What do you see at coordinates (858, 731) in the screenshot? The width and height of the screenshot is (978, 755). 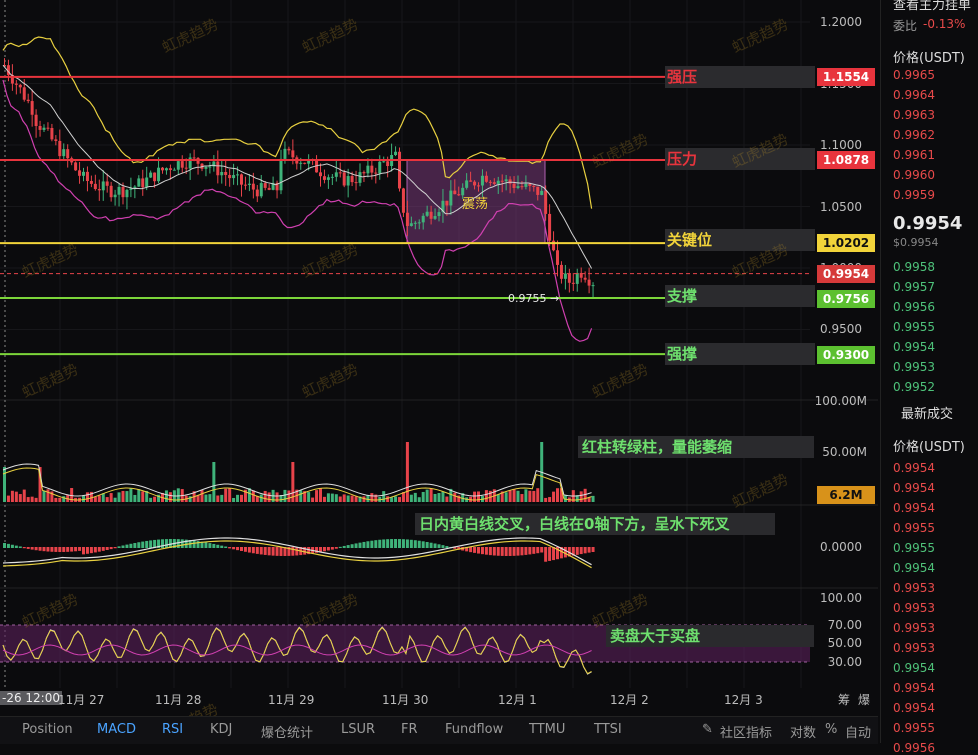 I see `auto-toggle: 自动` at bounding box center [858, 731].